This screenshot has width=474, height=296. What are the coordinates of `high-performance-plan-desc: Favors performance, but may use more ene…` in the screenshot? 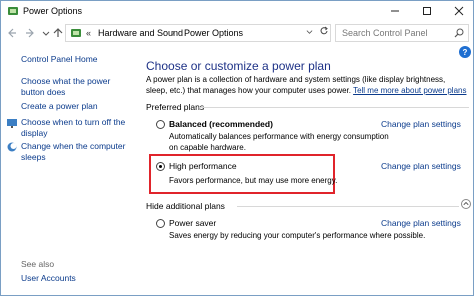 It's located at (253, 180).